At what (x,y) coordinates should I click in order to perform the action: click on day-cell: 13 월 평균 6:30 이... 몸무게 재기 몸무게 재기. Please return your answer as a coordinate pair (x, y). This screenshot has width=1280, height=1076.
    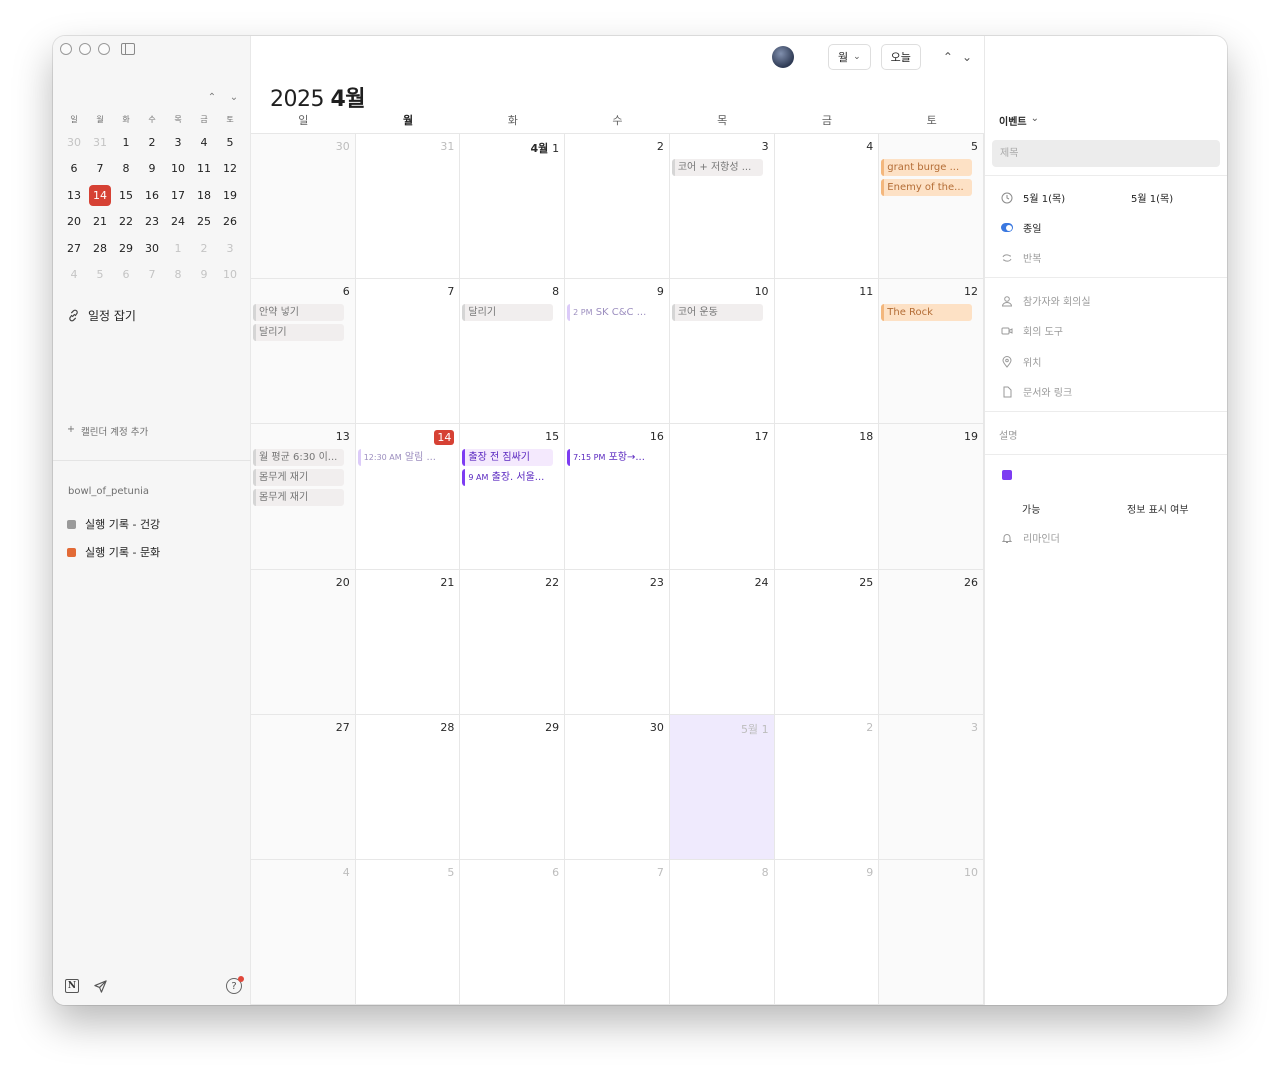
    Looking at the image, I should click on (303, 497).